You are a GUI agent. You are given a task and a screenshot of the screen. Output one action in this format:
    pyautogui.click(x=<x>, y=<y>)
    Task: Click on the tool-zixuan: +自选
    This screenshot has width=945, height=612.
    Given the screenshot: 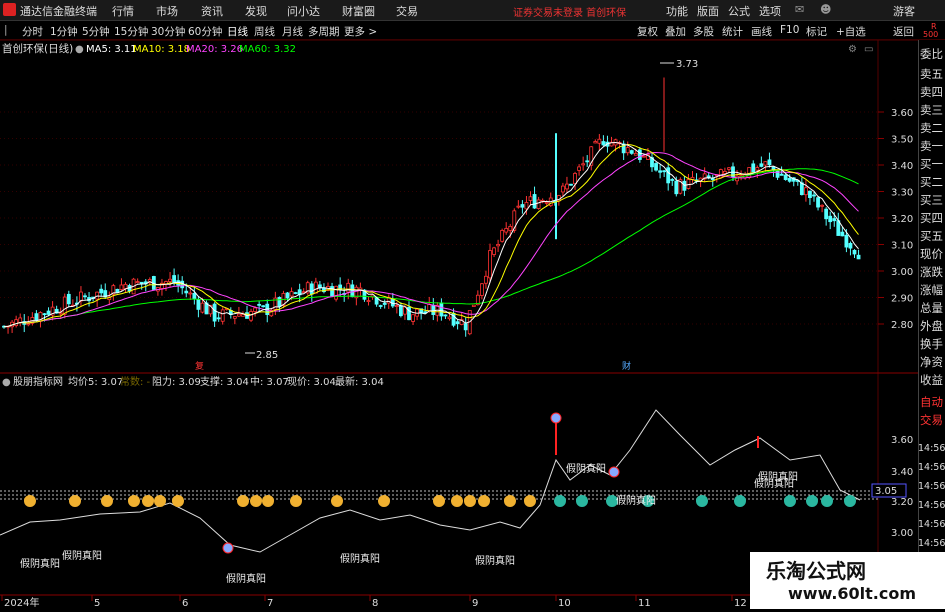 What is the action you would take?
    pyautogui.click(x=851, y=31)
    